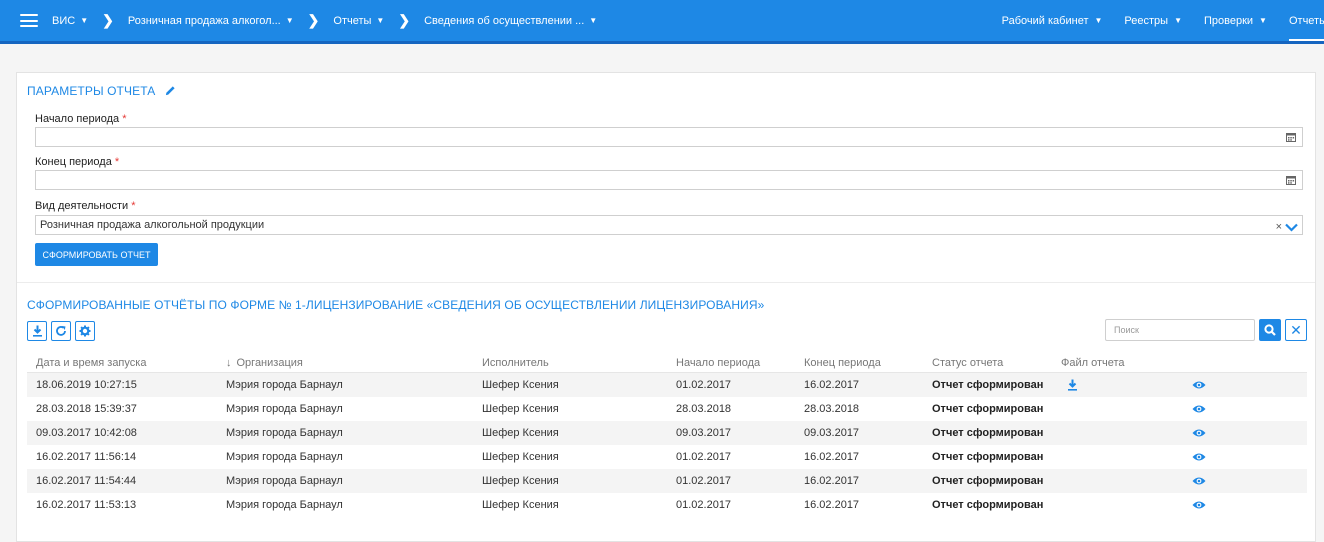  I want to click on col-organization: ↓ Организация, so click(264, 363).